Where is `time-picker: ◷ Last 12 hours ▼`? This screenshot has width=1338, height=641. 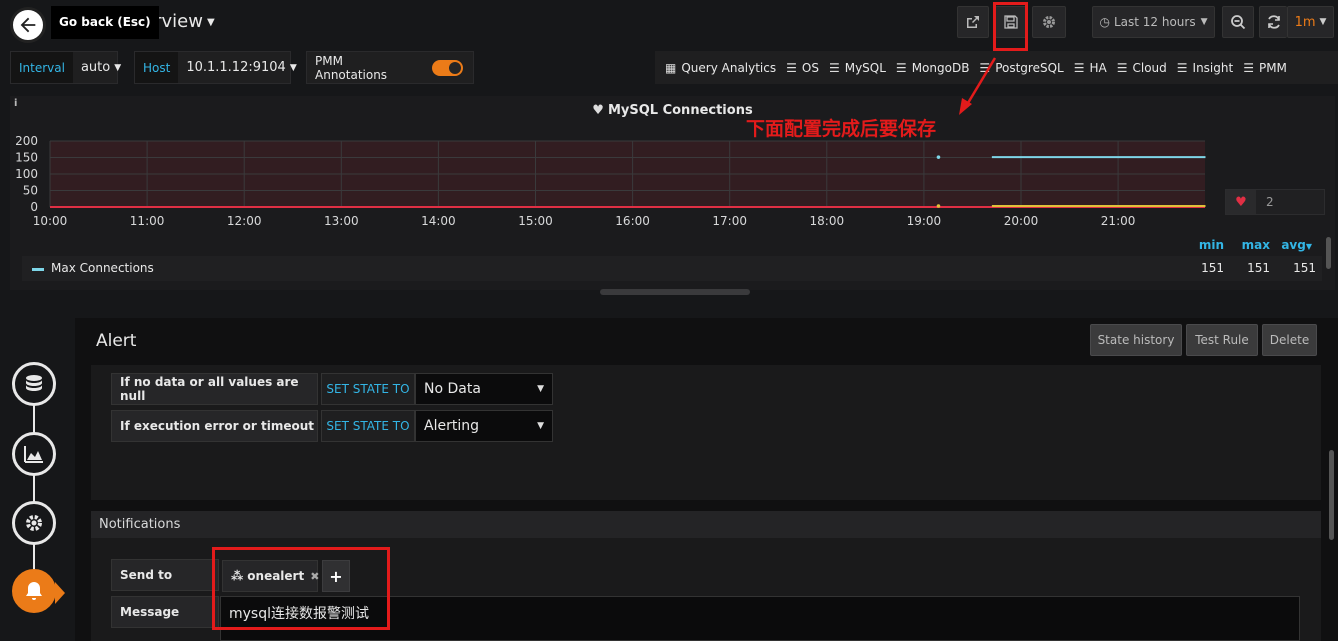 time-picker: ◷ Last 12 hours ▼ is located at coordinates (1153, 22).